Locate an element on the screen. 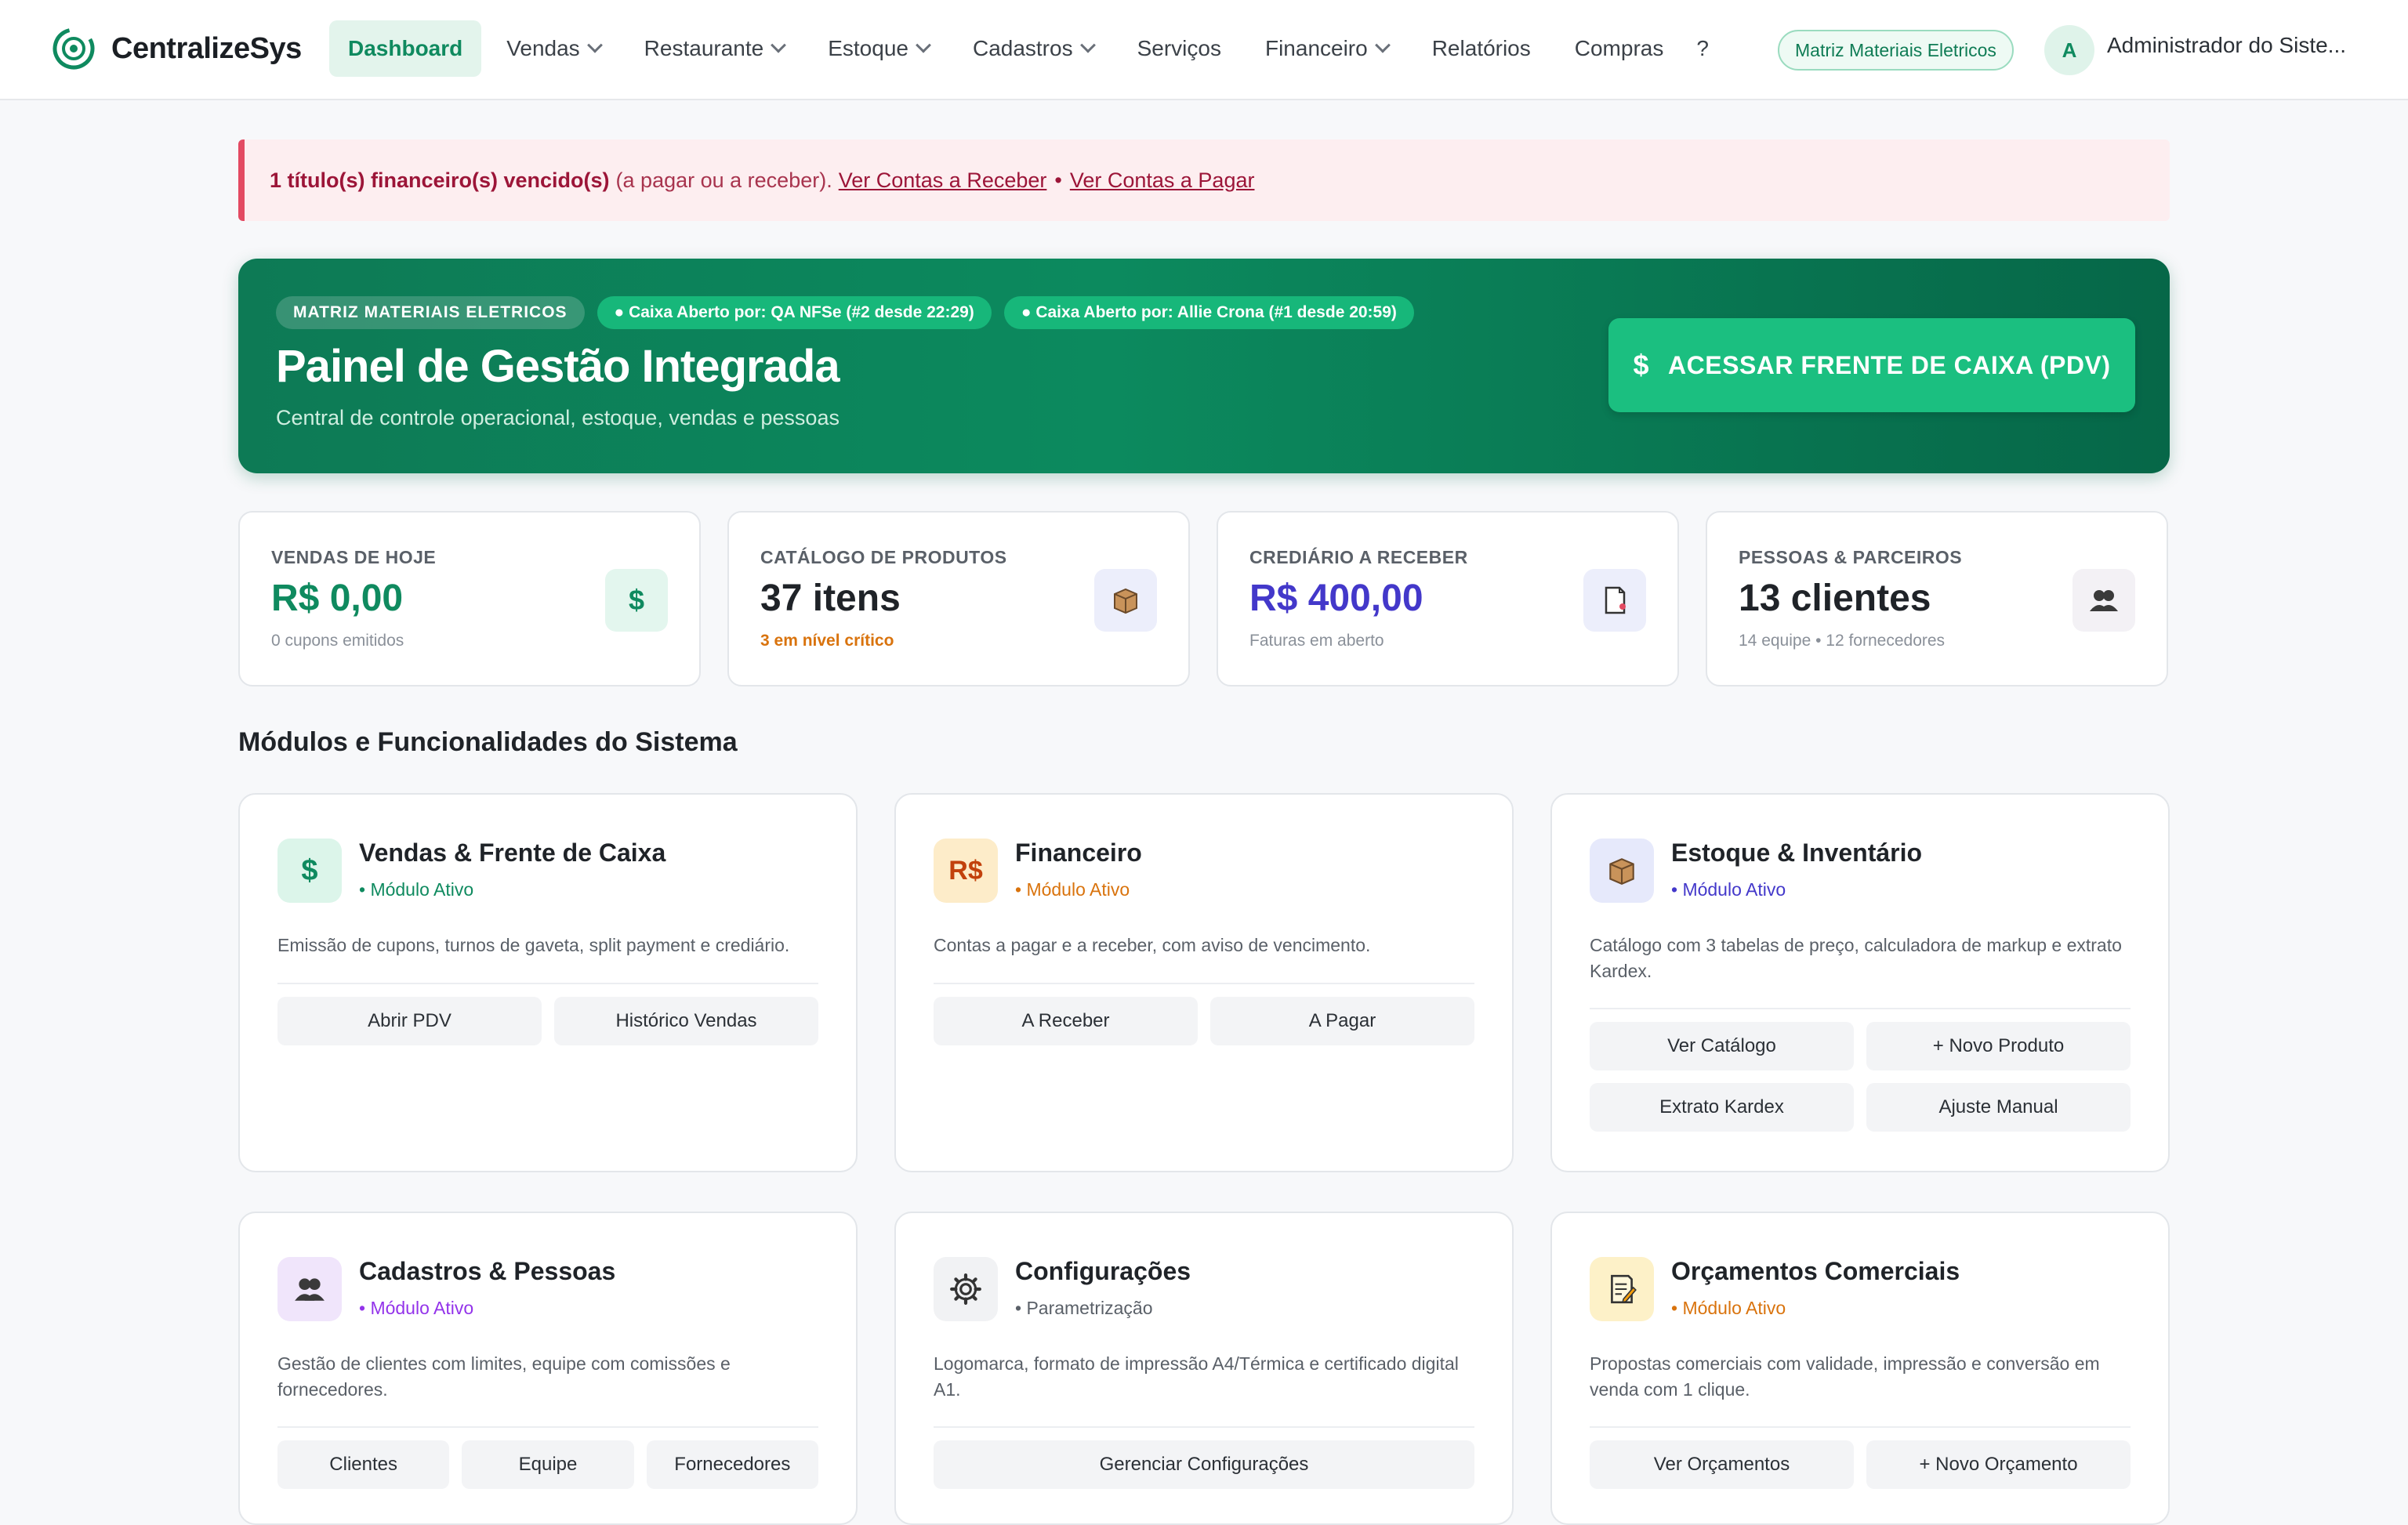  new-product-link: + Novo Produto is located at coordinates (1998, 1046).